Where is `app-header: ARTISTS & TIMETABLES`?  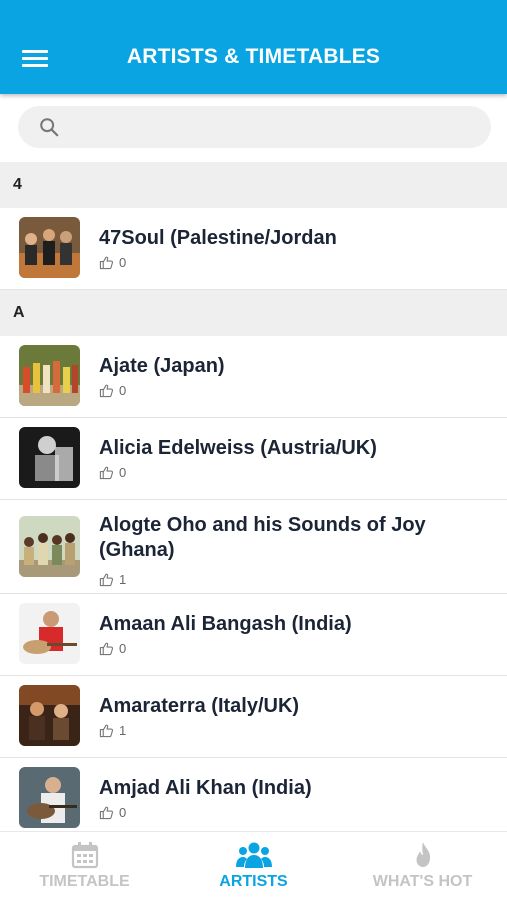 app-header: ARTISTS & TIMETABLES is located at coordinates (253, 47).